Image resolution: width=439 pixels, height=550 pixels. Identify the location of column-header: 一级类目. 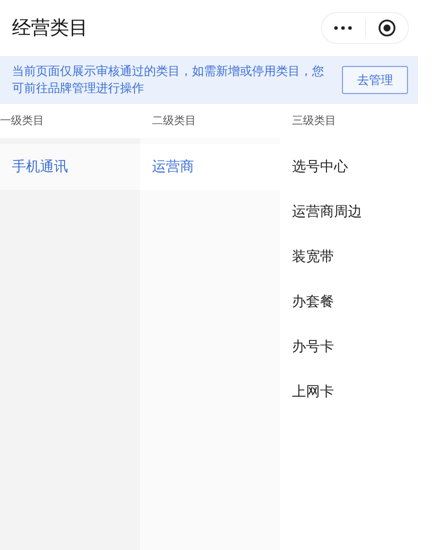
(22, 120).